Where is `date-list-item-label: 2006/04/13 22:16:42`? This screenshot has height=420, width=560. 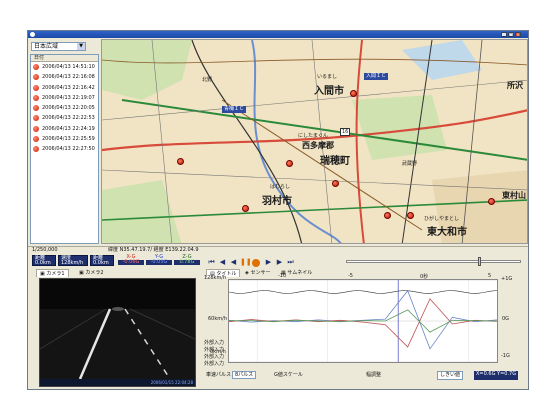
date-list-item-label: 2006/04/13 22:16:42 is located at coordinates (68, 87).